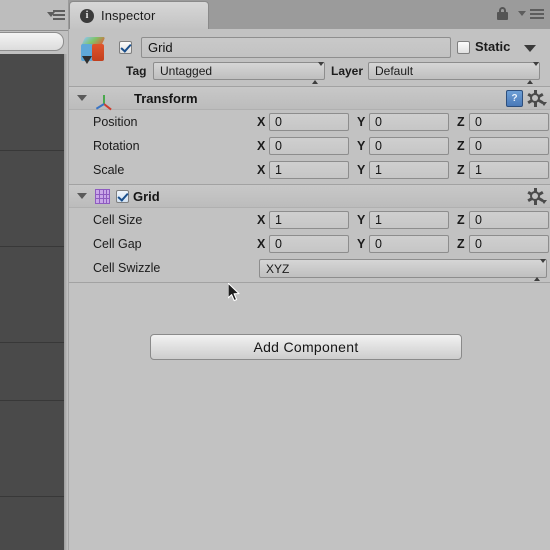  Describe the element at coordinates (409, 146) in the screenshot. I see `rotation-y-input: 0` at that location.